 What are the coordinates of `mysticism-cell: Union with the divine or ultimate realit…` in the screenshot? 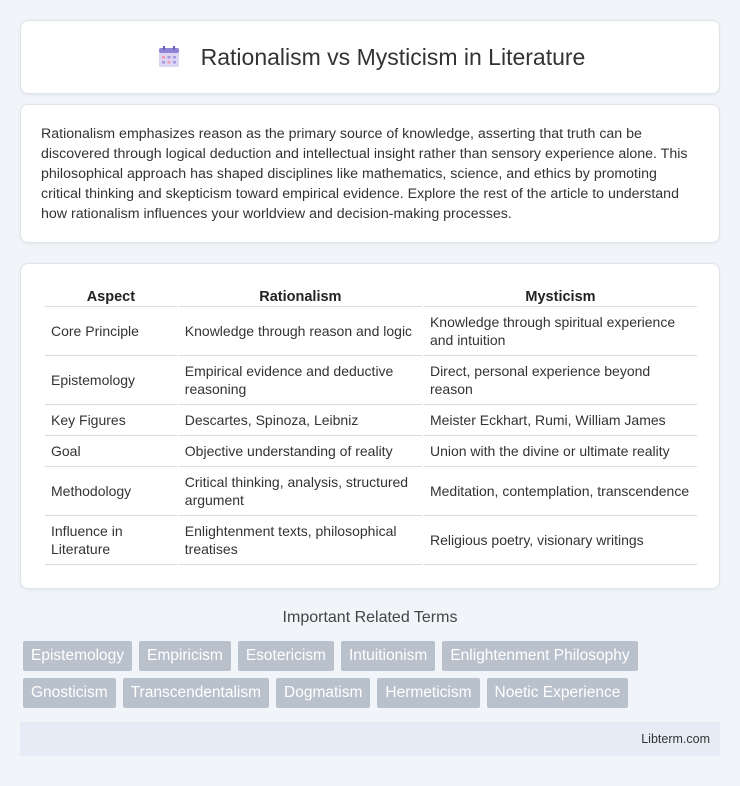 It's located at (560, 451).